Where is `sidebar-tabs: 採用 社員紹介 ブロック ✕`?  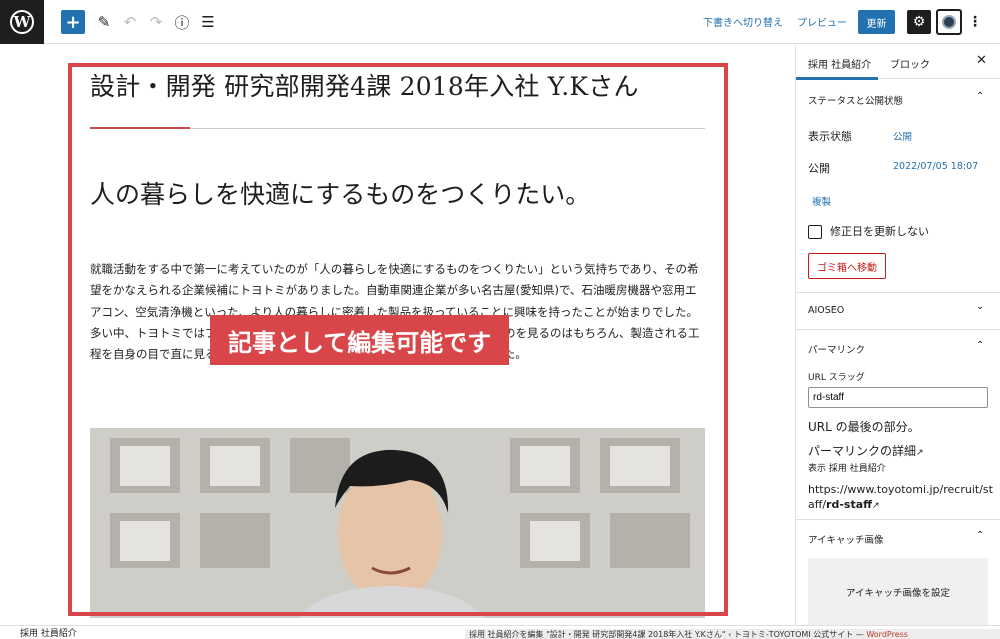
sidebar-tabs: 採用 社員紹介 ブロック ✕ is located at coordinates (898, 62).